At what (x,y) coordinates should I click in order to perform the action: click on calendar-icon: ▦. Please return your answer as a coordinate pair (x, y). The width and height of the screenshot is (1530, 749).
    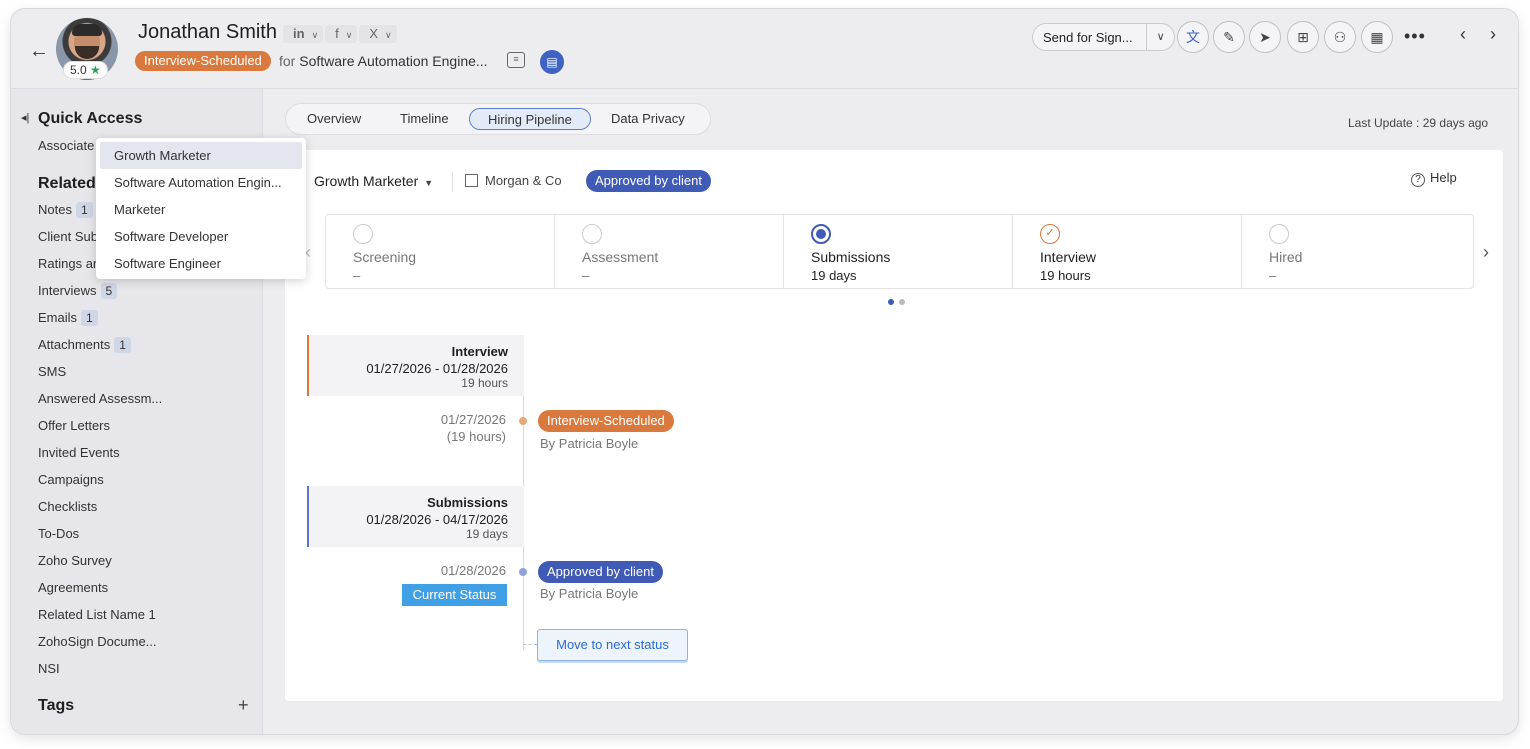
    Looking at the image, I should click on (1377, 37).